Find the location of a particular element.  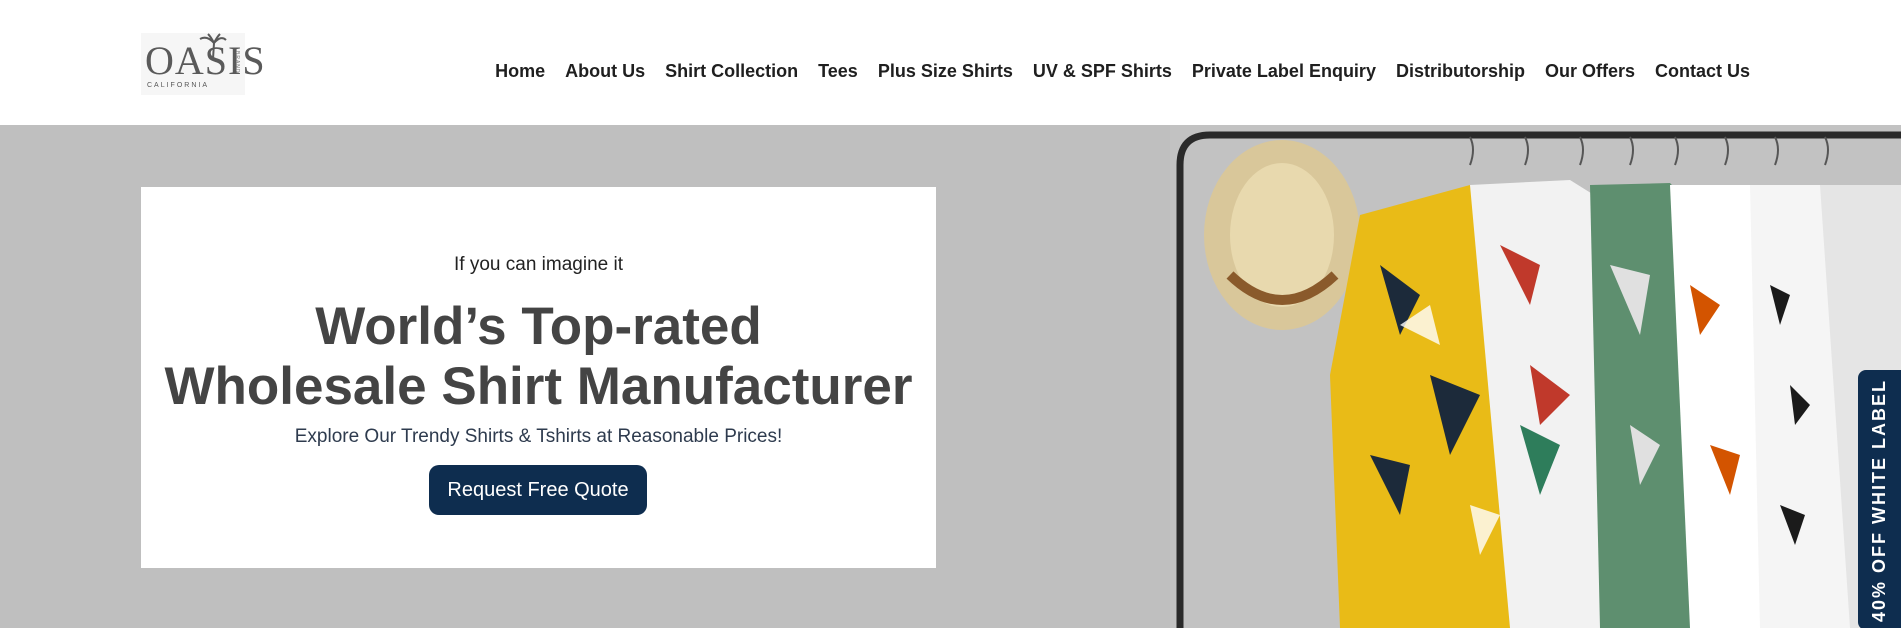

hero-kicker: If you can imagine it is located at coordinates (538, 264).